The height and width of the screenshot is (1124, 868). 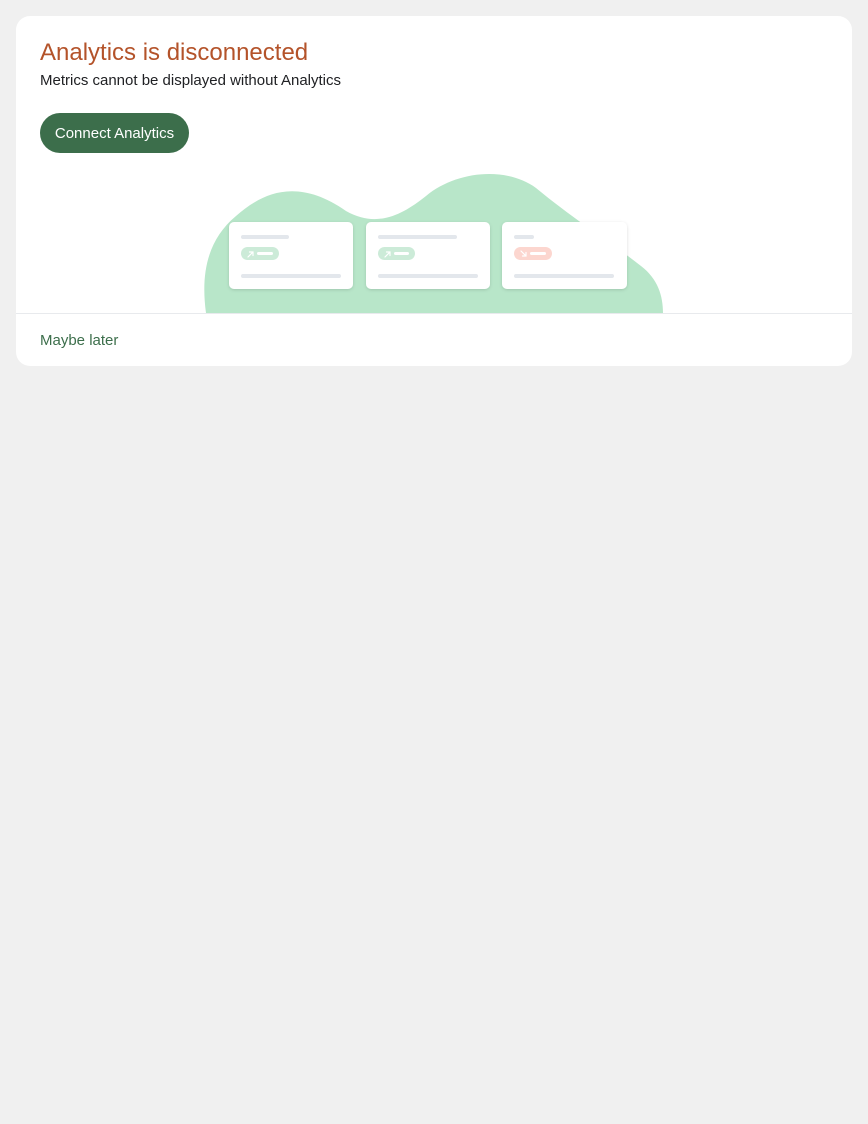 I want to click on analytics-illustration, so click(x=433, y=243).